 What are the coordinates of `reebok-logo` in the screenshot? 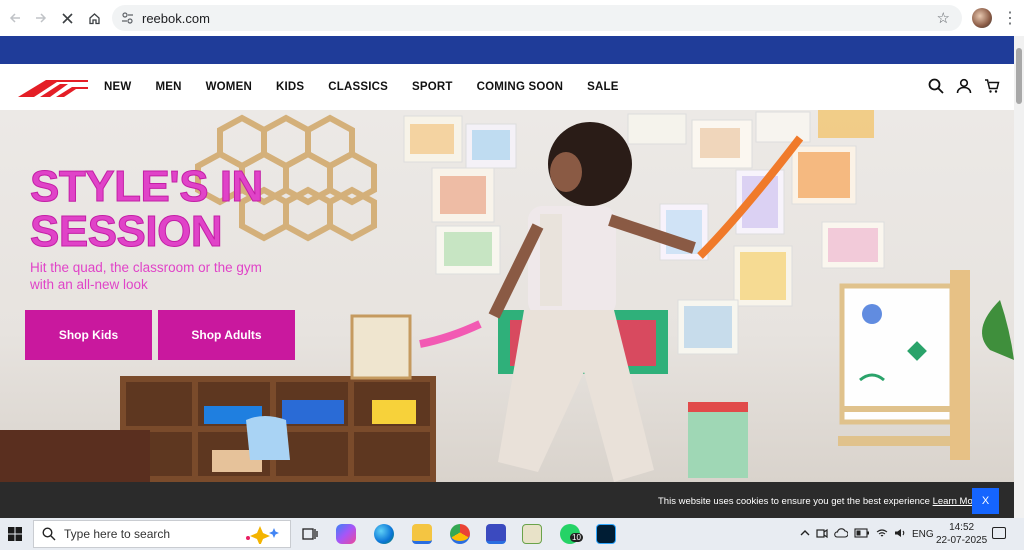 It's located at (53, 87).